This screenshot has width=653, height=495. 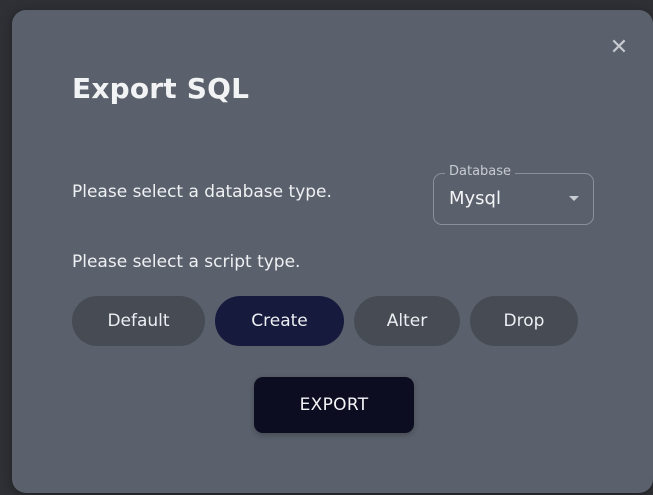 I want to click on export-button: EXPORT, so click(x=334, y=405).